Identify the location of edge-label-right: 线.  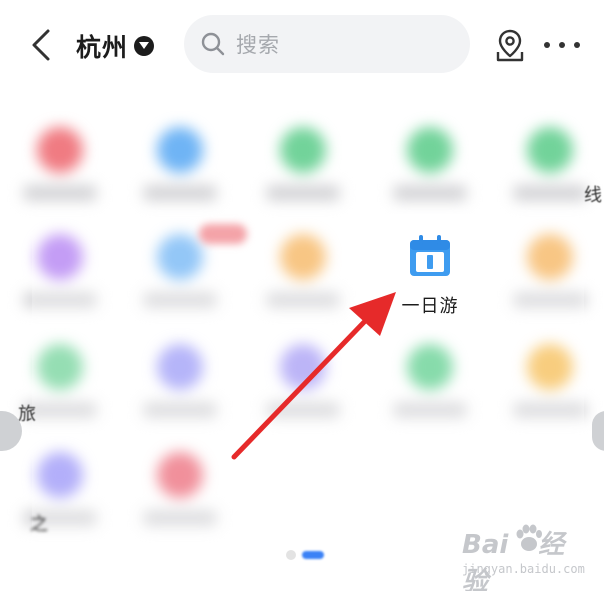
(593, 195).